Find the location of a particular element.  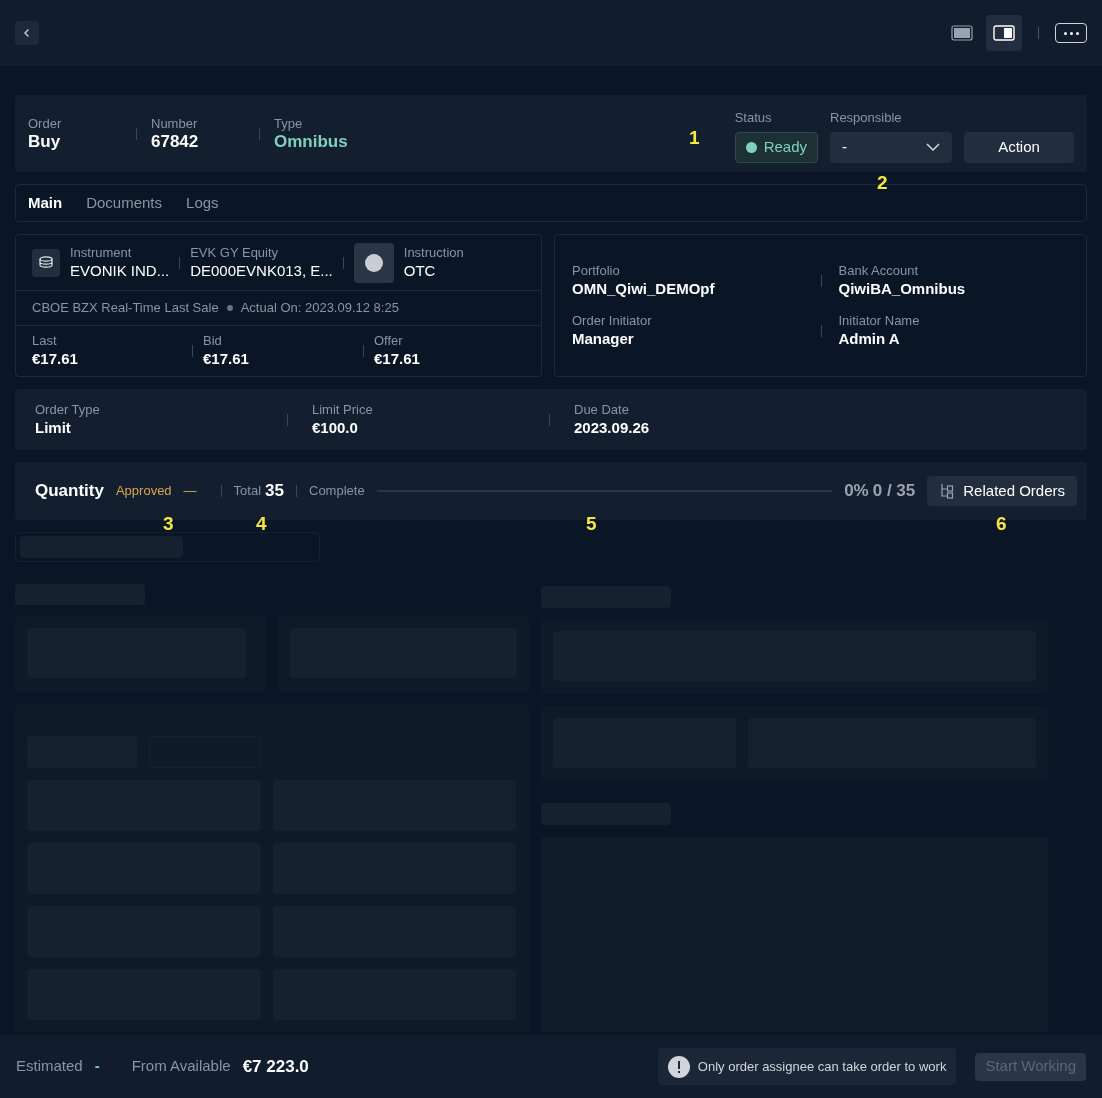

field-label: Instruction is located at coordinates (433, 252).